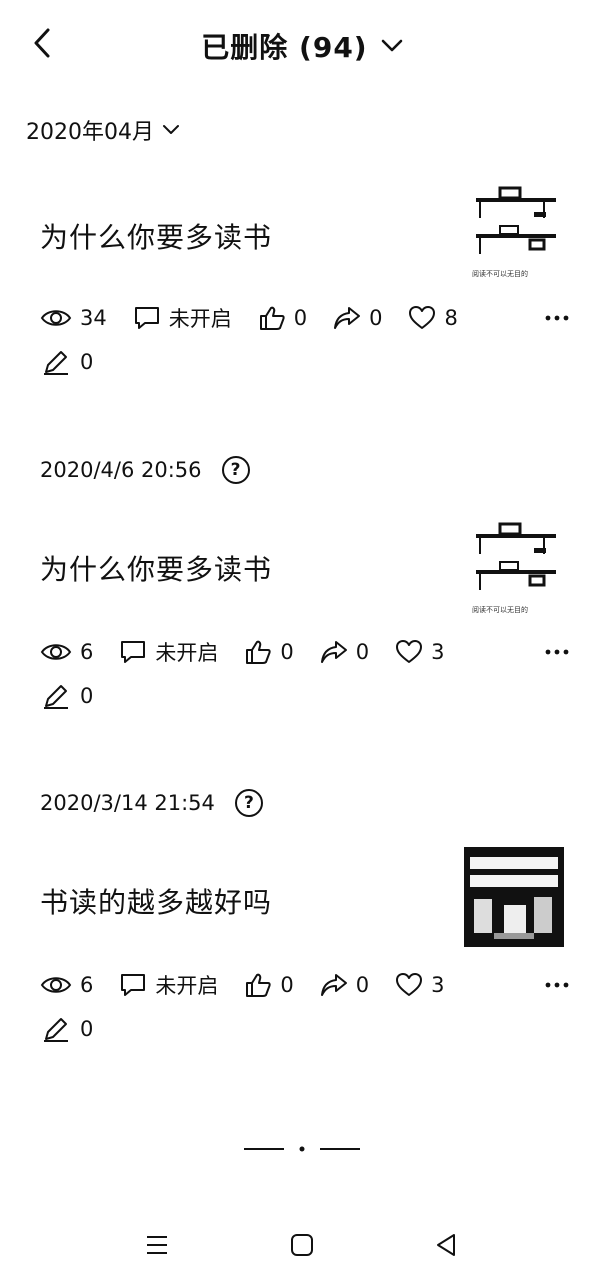 This screenshot has width=604, height=1280. I want to click on post-title: 书读的越多越好吗, so click(156, 901).